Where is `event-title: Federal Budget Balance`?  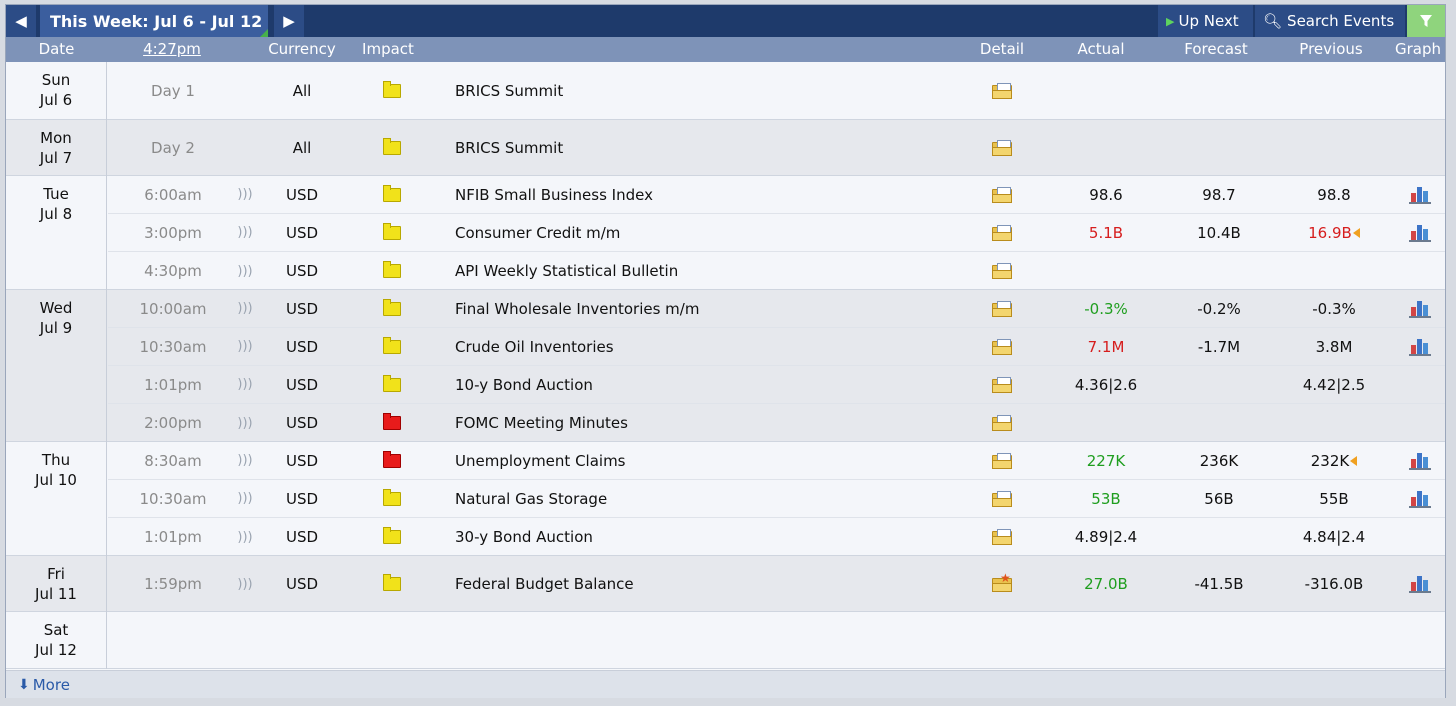
event-title: Federal Budget Balance is located at coordinates (705, 584).